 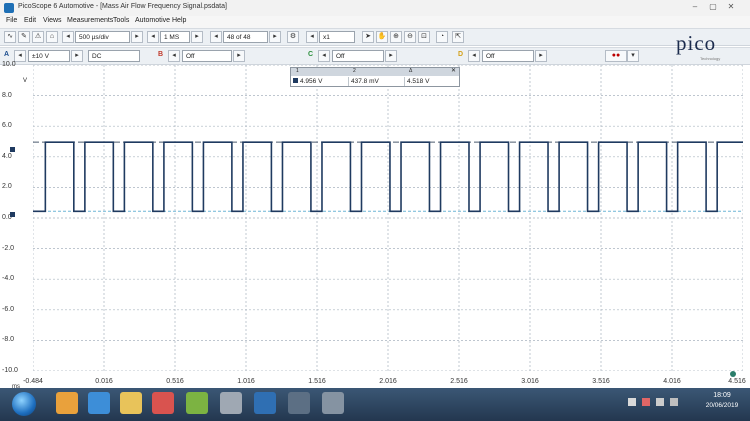 What do you see at coordinates (10, 37) in the screenshot?
I see `scope-mode-icon: ∿` at bounding box center [10, 37].